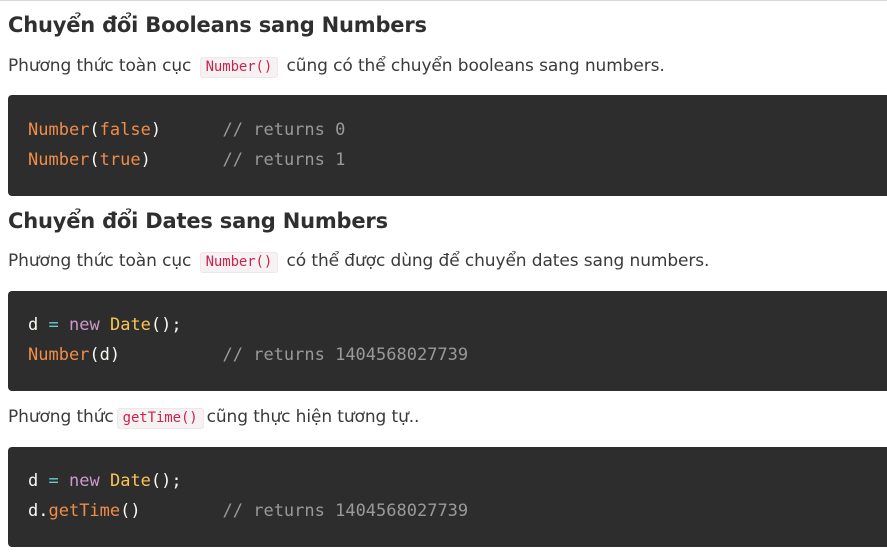 The image size is (887, 560). Describe the element at coordinates (120, 160) in the screenshot. I see `code-boolean: true` at that location.